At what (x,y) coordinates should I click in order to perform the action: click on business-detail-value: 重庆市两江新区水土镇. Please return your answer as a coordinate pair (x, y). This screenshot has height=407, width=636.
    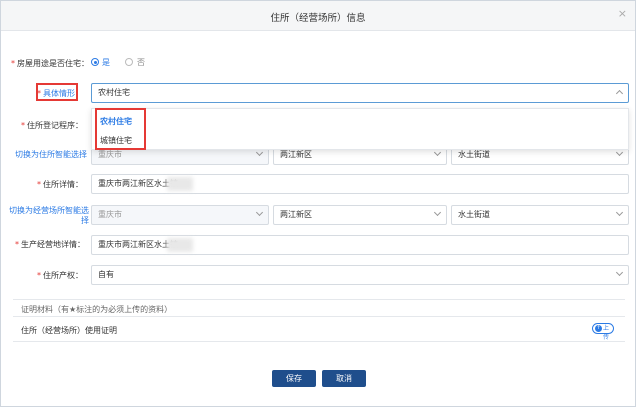
    Looking at the image, I should click on (138, 244).